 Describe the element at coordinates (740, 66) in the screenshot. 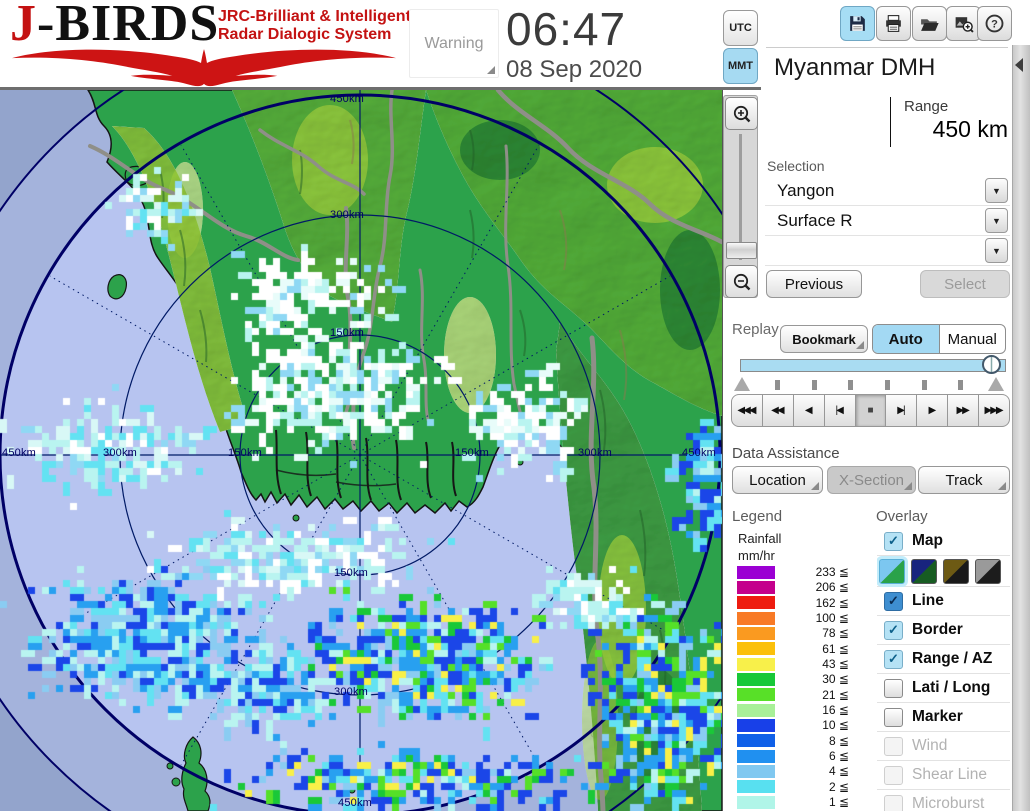

I see `mmt-button: MMT` at that location.